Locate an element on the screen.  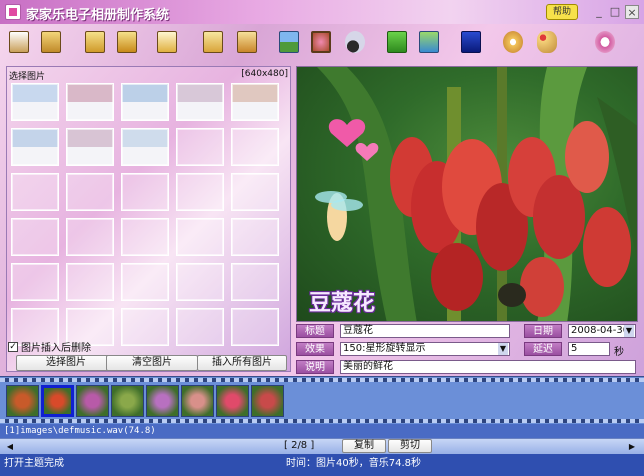
status-time: 时间：图片40秒，音乐74.8秒 is located at coordinates (353, 463).